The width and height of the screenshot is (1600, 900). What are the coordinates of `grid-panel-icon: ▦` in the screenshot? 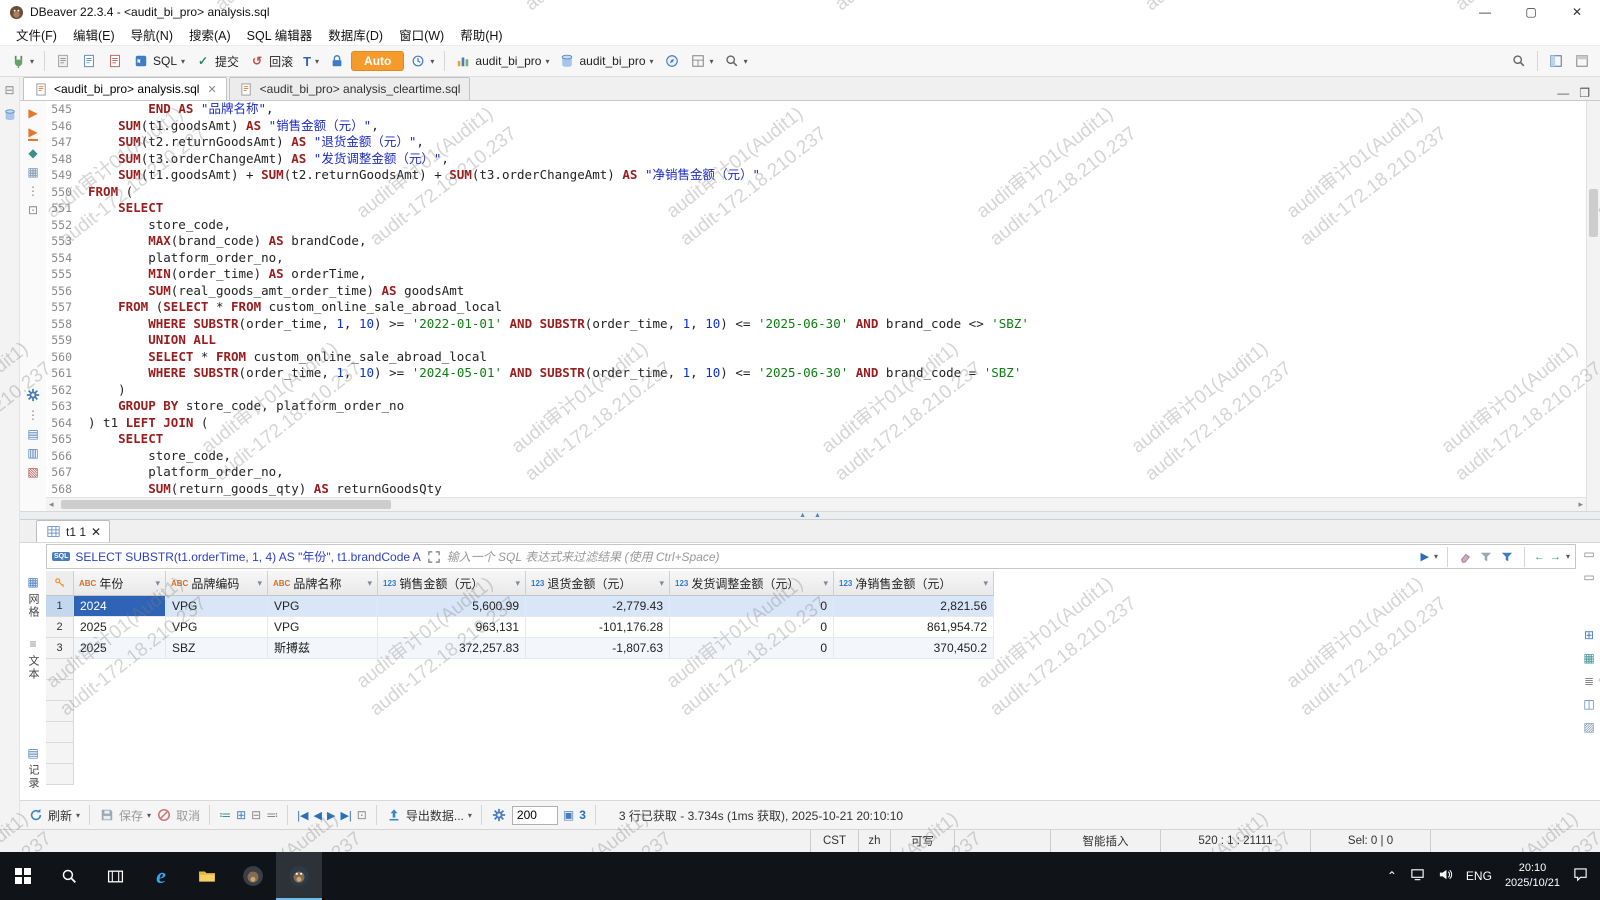 It's located at (32, 172).